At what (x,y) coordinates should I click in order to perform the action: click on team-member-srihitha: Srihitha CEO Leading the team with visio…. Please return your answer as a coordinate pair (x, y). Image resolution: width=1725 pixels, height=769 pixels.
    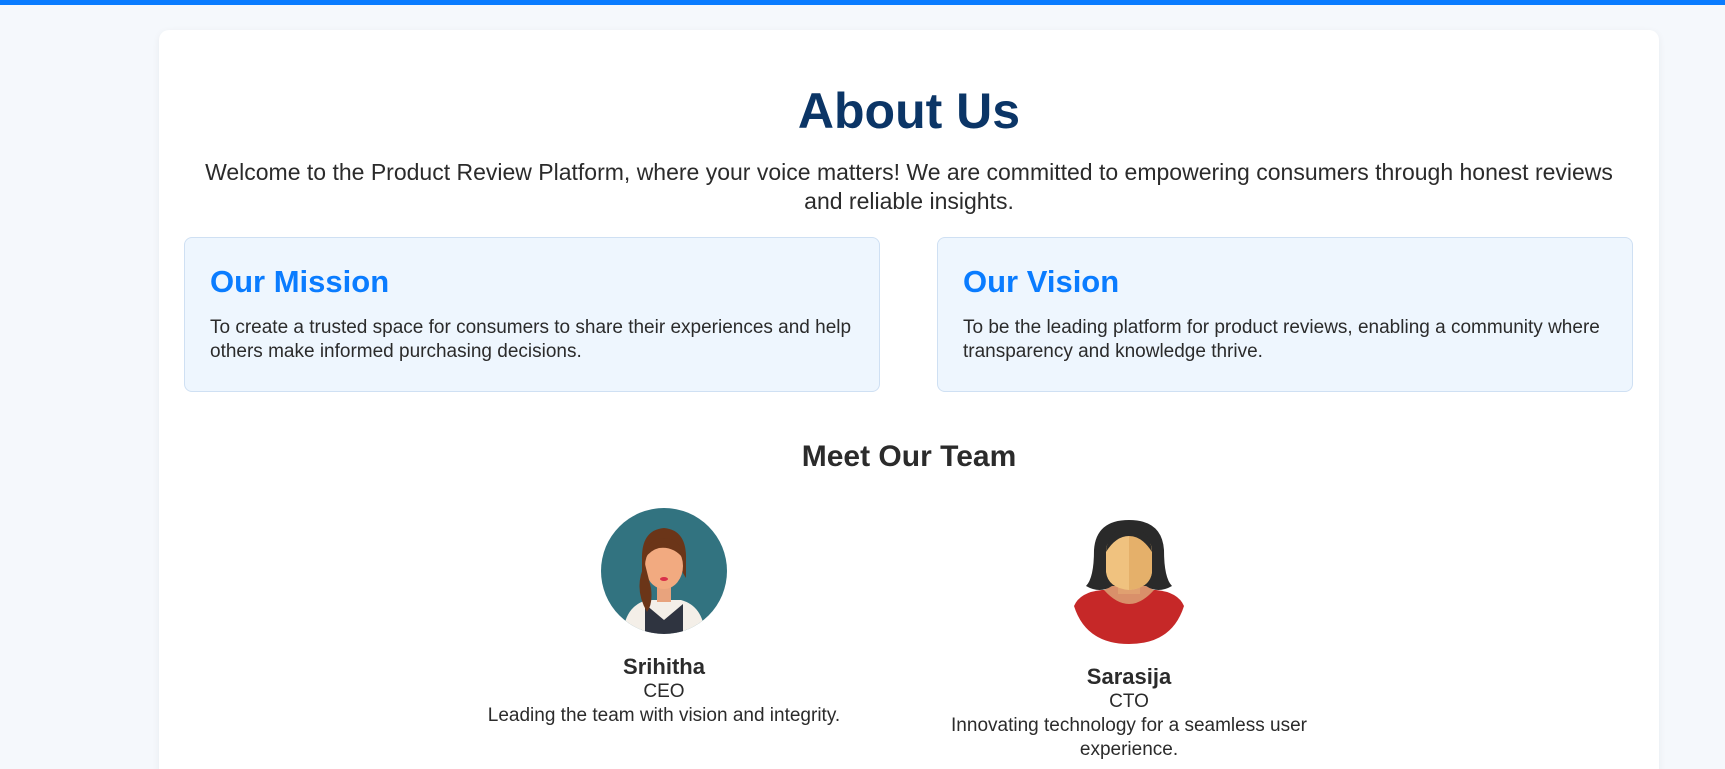
    Looking at the image, I should click on (664, 618).